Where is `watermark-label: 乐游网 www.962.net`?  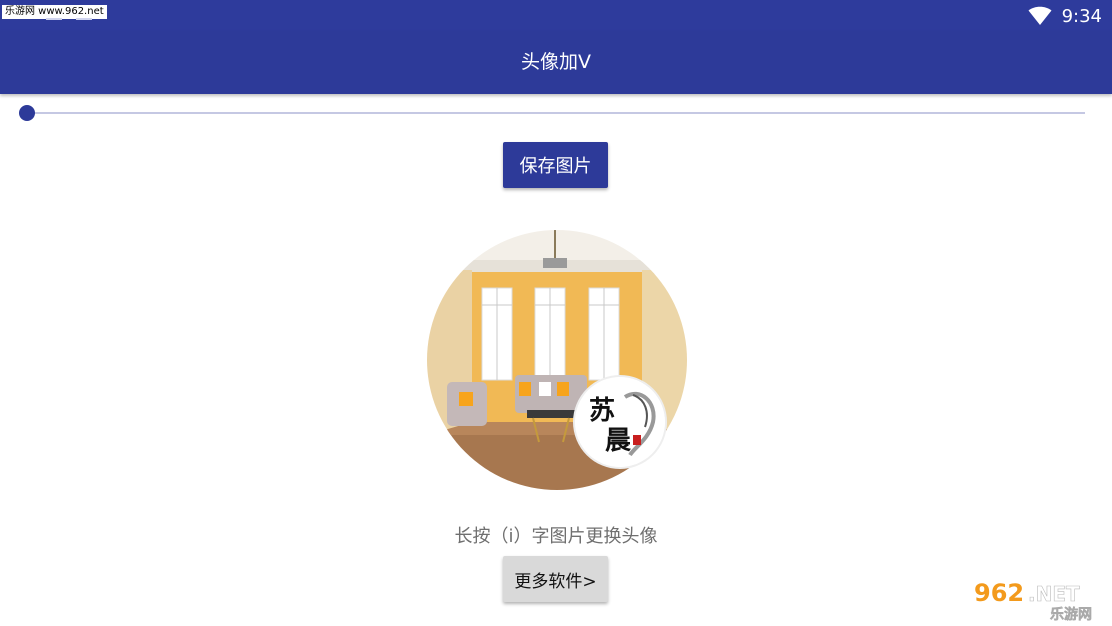 watermark-label: 乐游网 www.962.net is located at coordinates (54, 12).